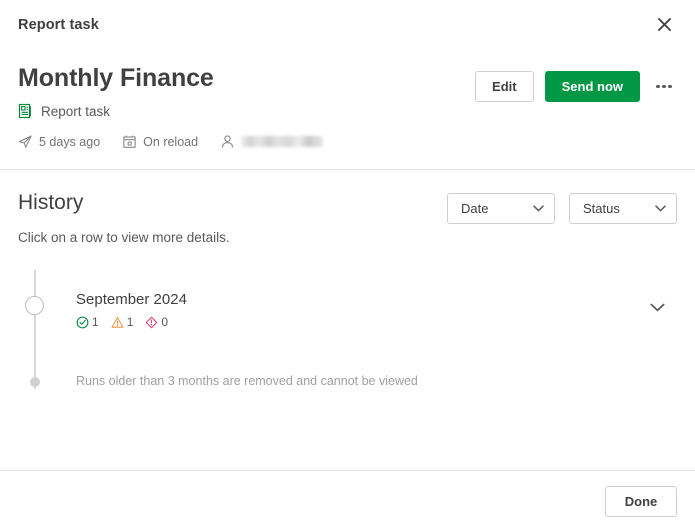  I want to click on timeline-marker-dot, so click(34, 382).